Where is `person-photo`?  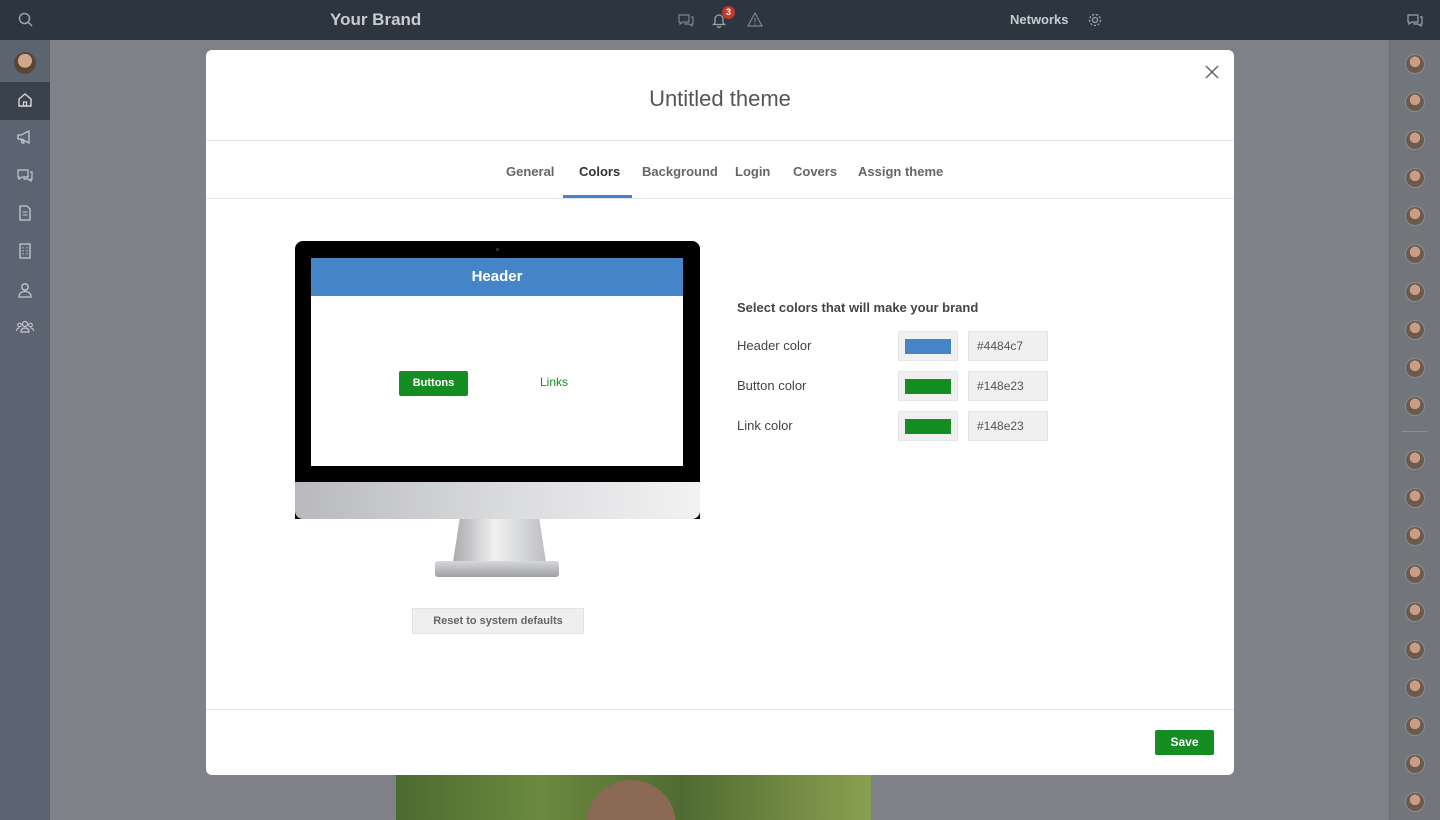
person-photo is located at coordinates (631, 800).